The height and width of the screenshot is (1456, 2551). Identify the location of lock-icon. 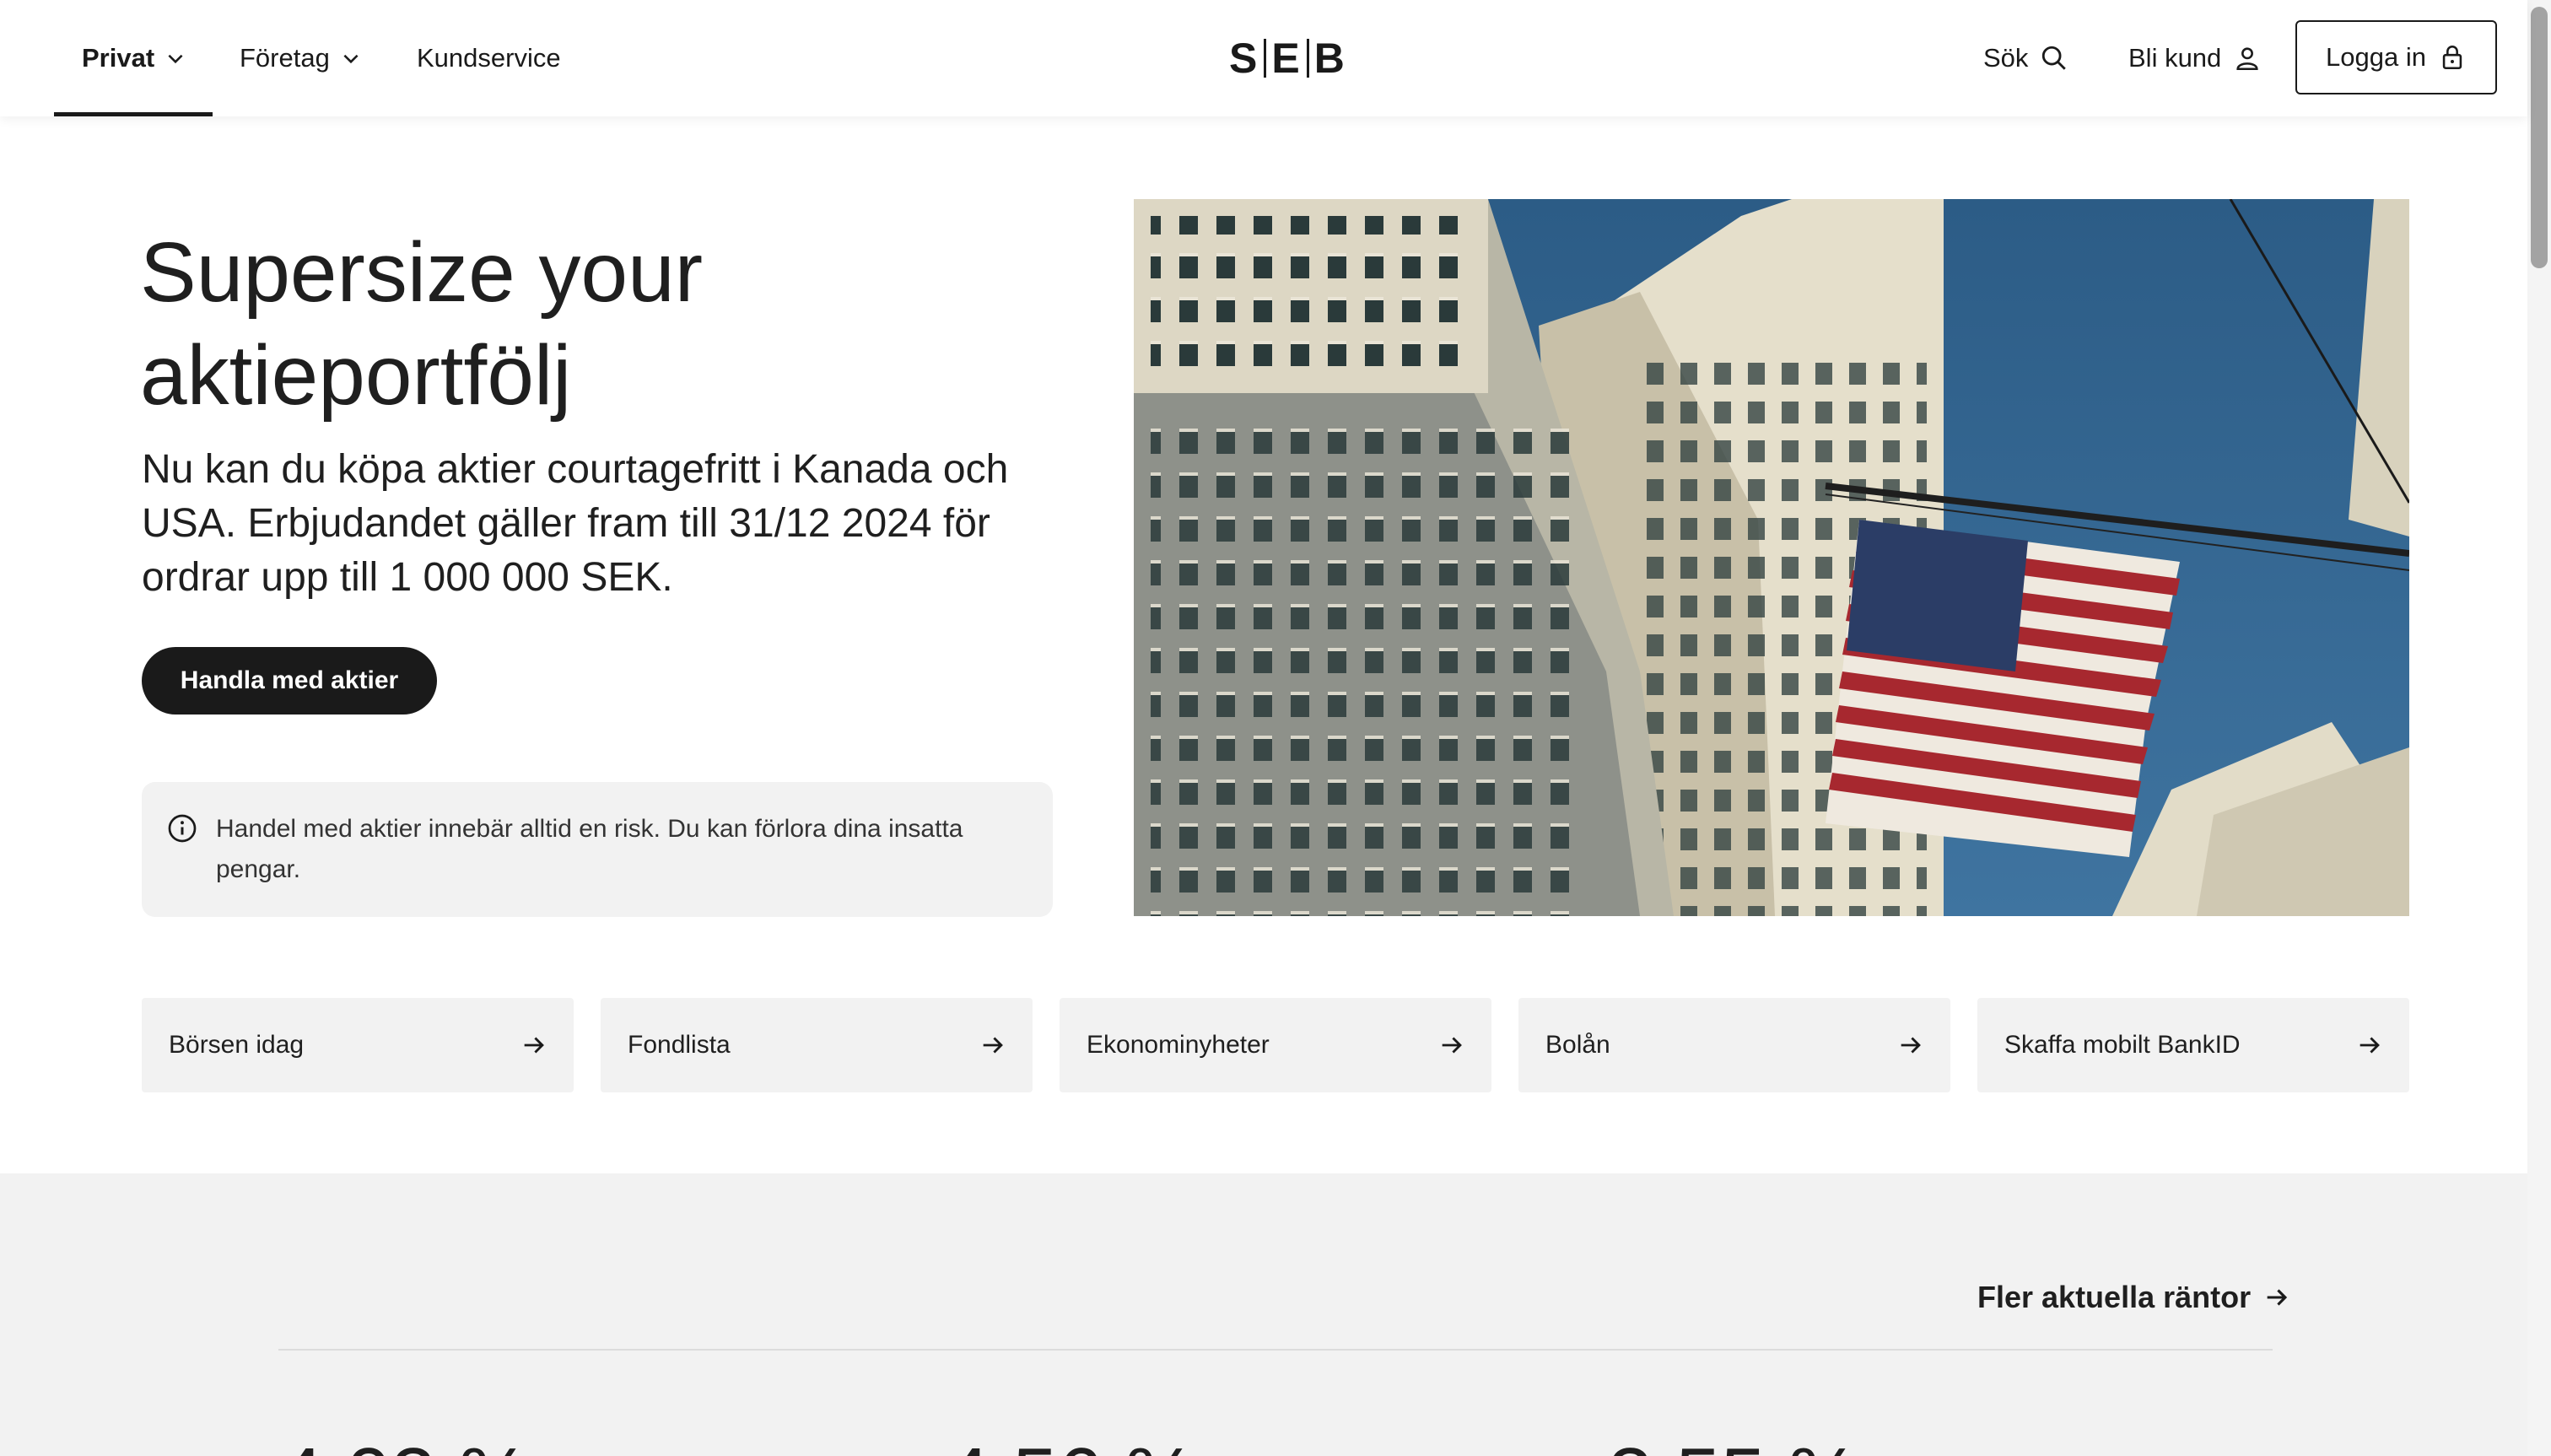
(2452, 58).